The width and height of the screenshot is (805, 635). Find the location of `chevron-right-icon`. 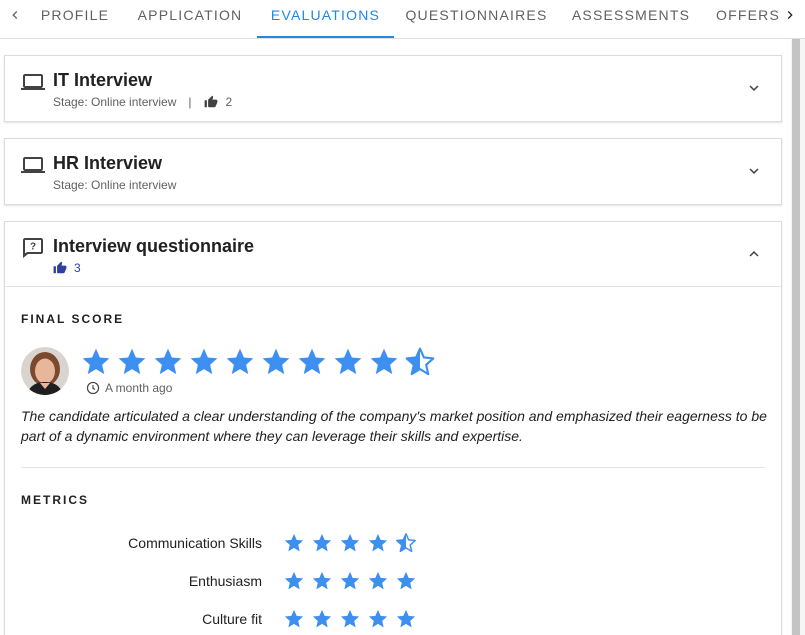

chevron-right-icon is located at coordinates (790, 15).